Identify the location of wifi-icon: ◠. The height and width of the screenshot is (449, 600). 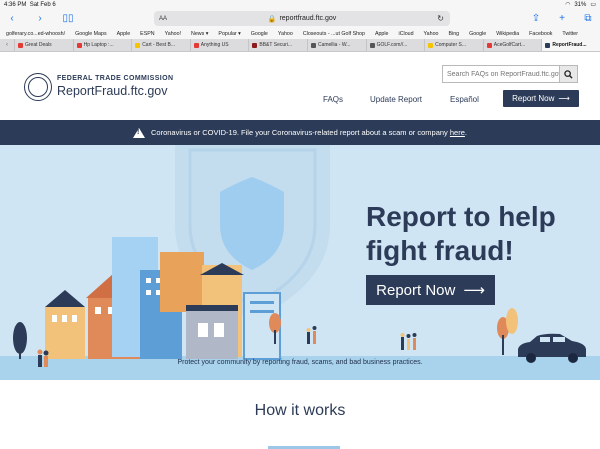
(568, 5).